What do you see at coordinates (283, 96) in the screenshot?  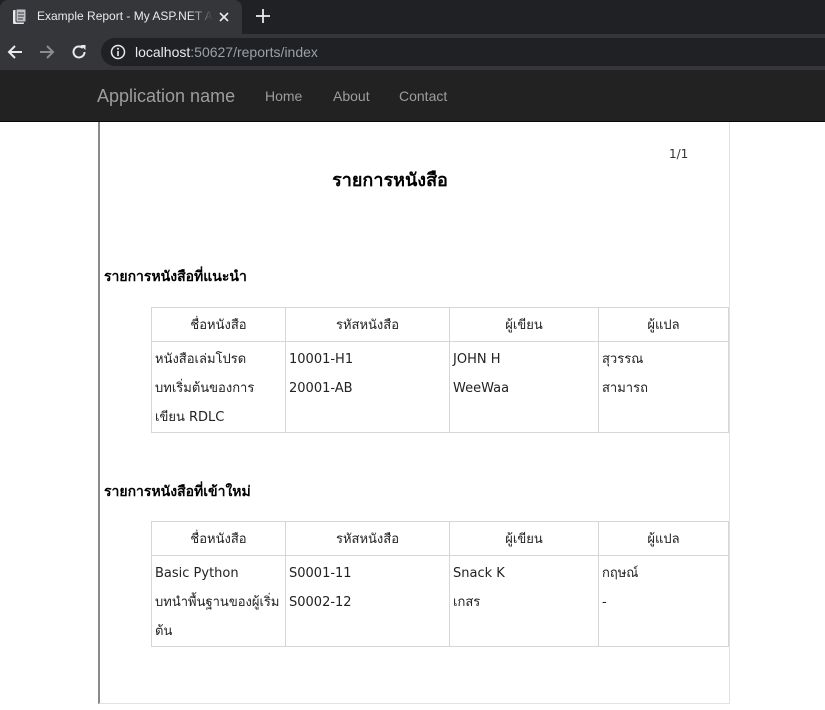 I see `nav-link-home: Home` at bounding box center [283, 96].